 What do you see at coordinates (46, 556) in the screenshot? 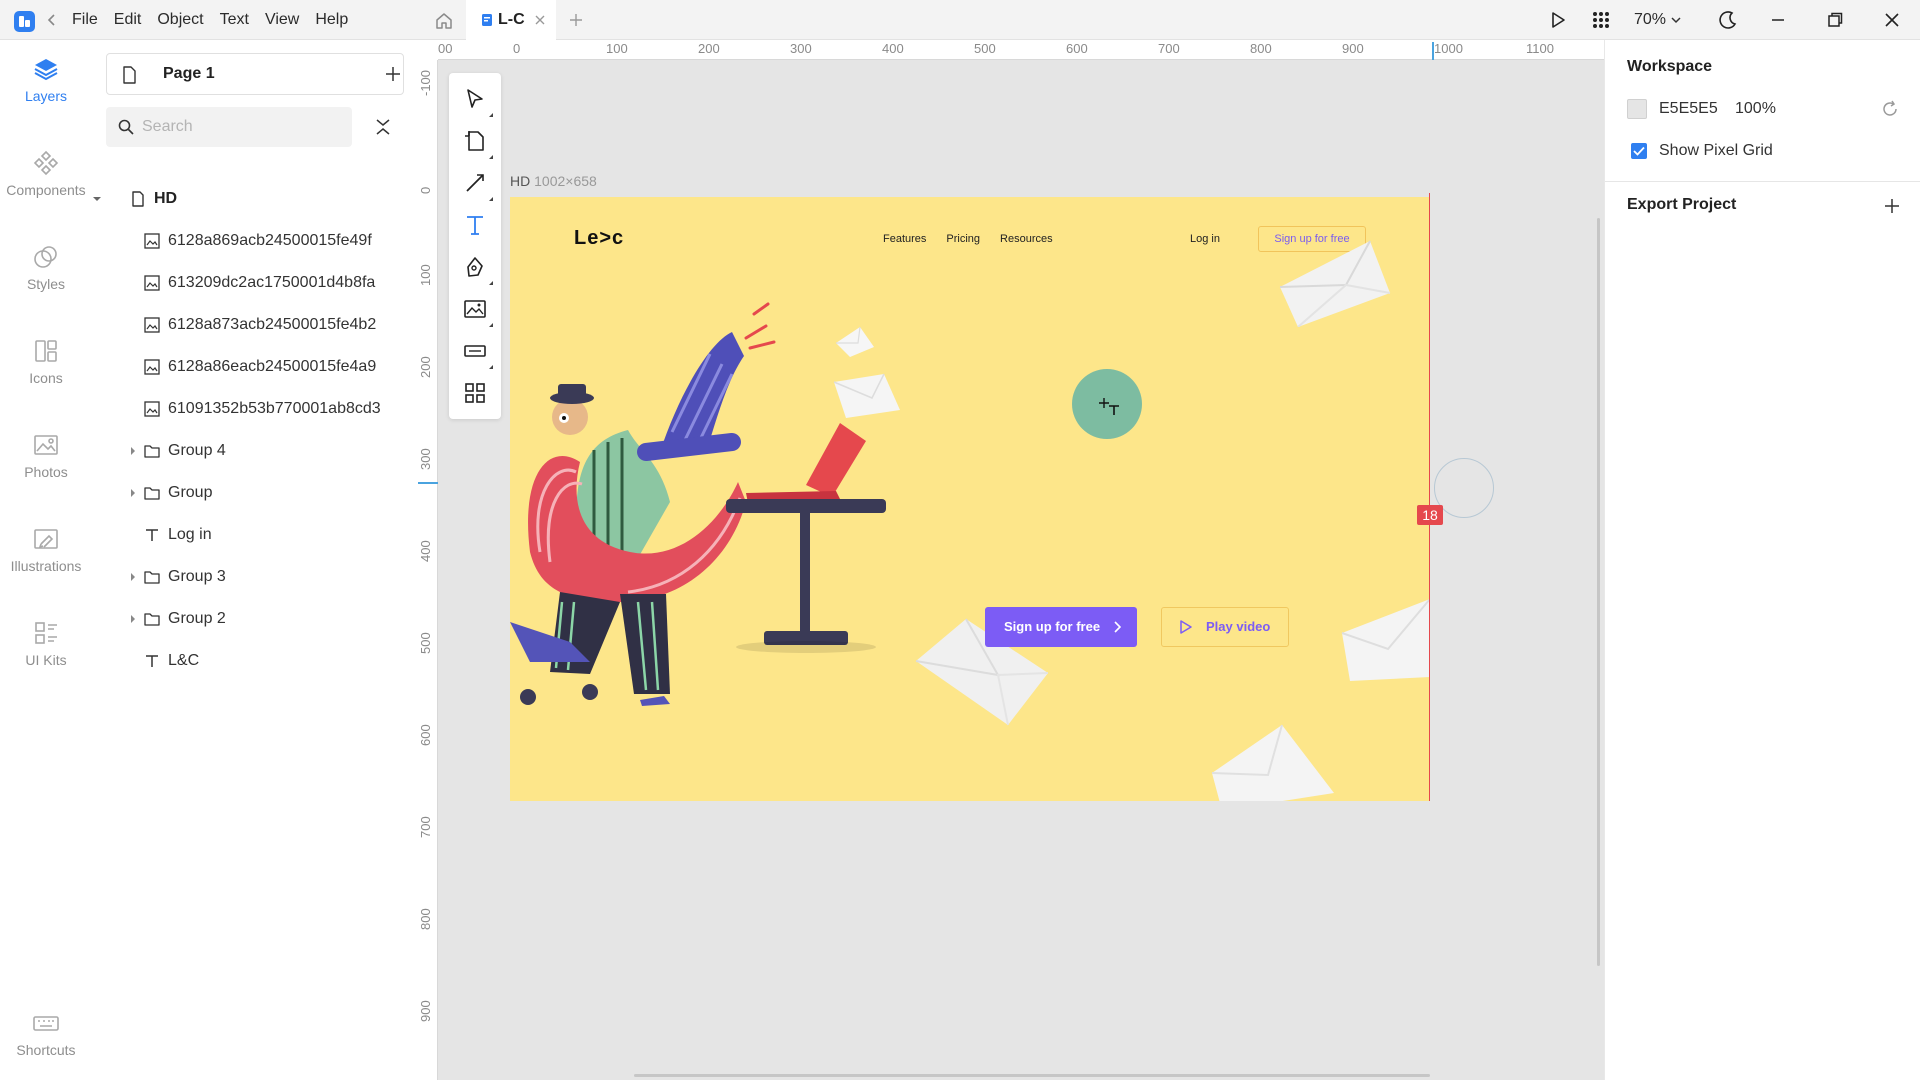
I see `rail-item-illustrations: Illustrations` at bounding box center [46, 556].